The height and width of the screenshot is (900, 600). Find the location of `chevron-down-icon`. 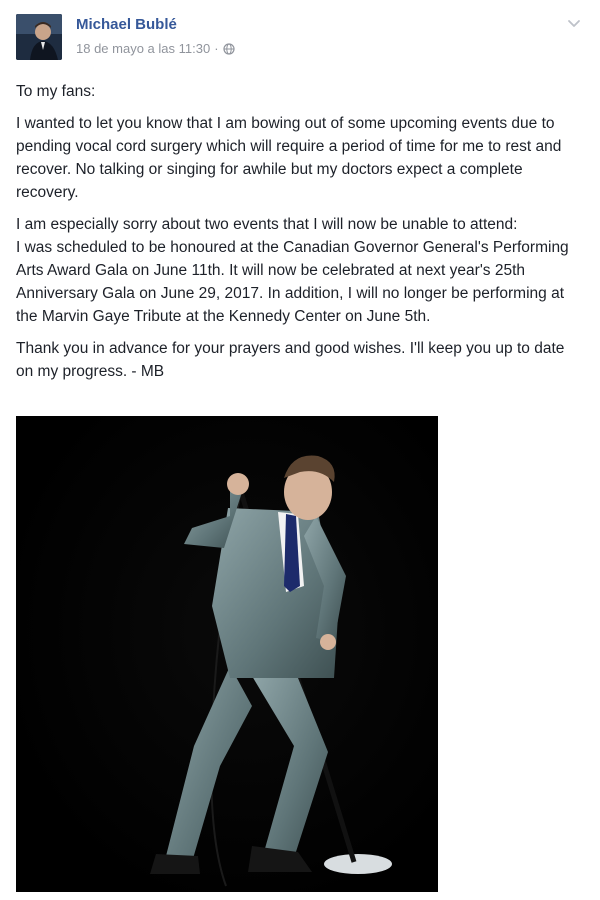

chevron-down-icon is located at coordinates (574, 24).